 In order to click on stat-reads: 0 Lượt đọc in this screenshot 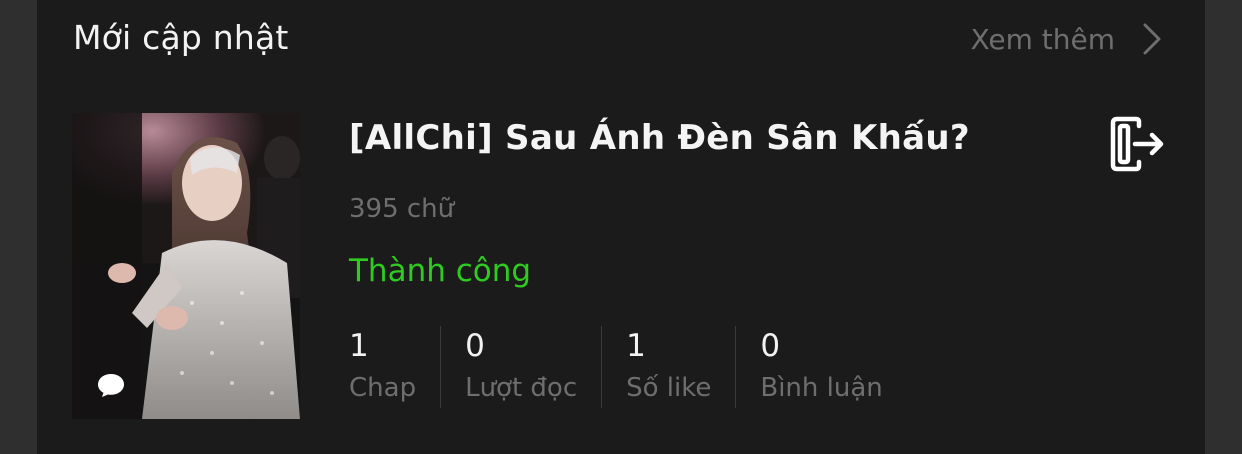, I will do `click(520, 367)`.